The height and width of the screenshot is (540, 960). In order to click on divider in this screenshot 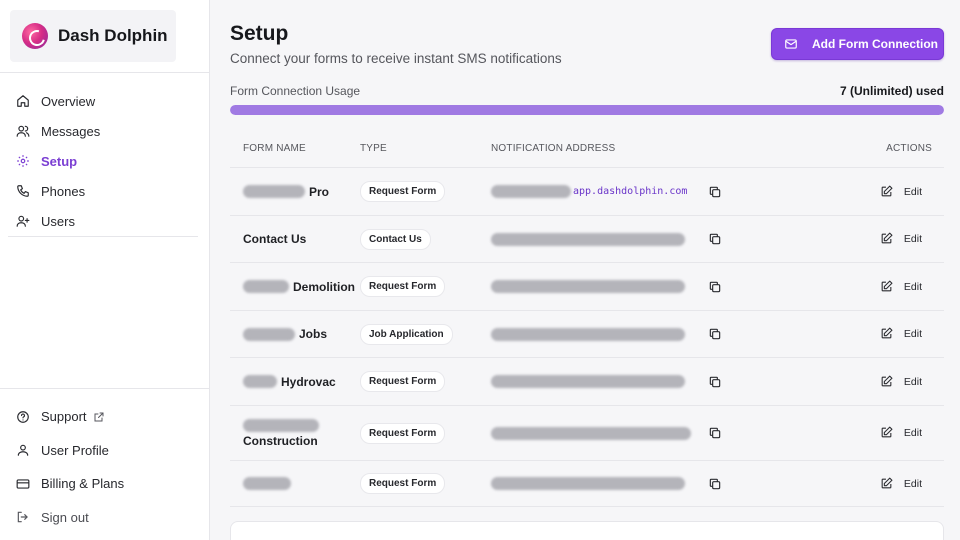, I will do `click(103, 236)`.